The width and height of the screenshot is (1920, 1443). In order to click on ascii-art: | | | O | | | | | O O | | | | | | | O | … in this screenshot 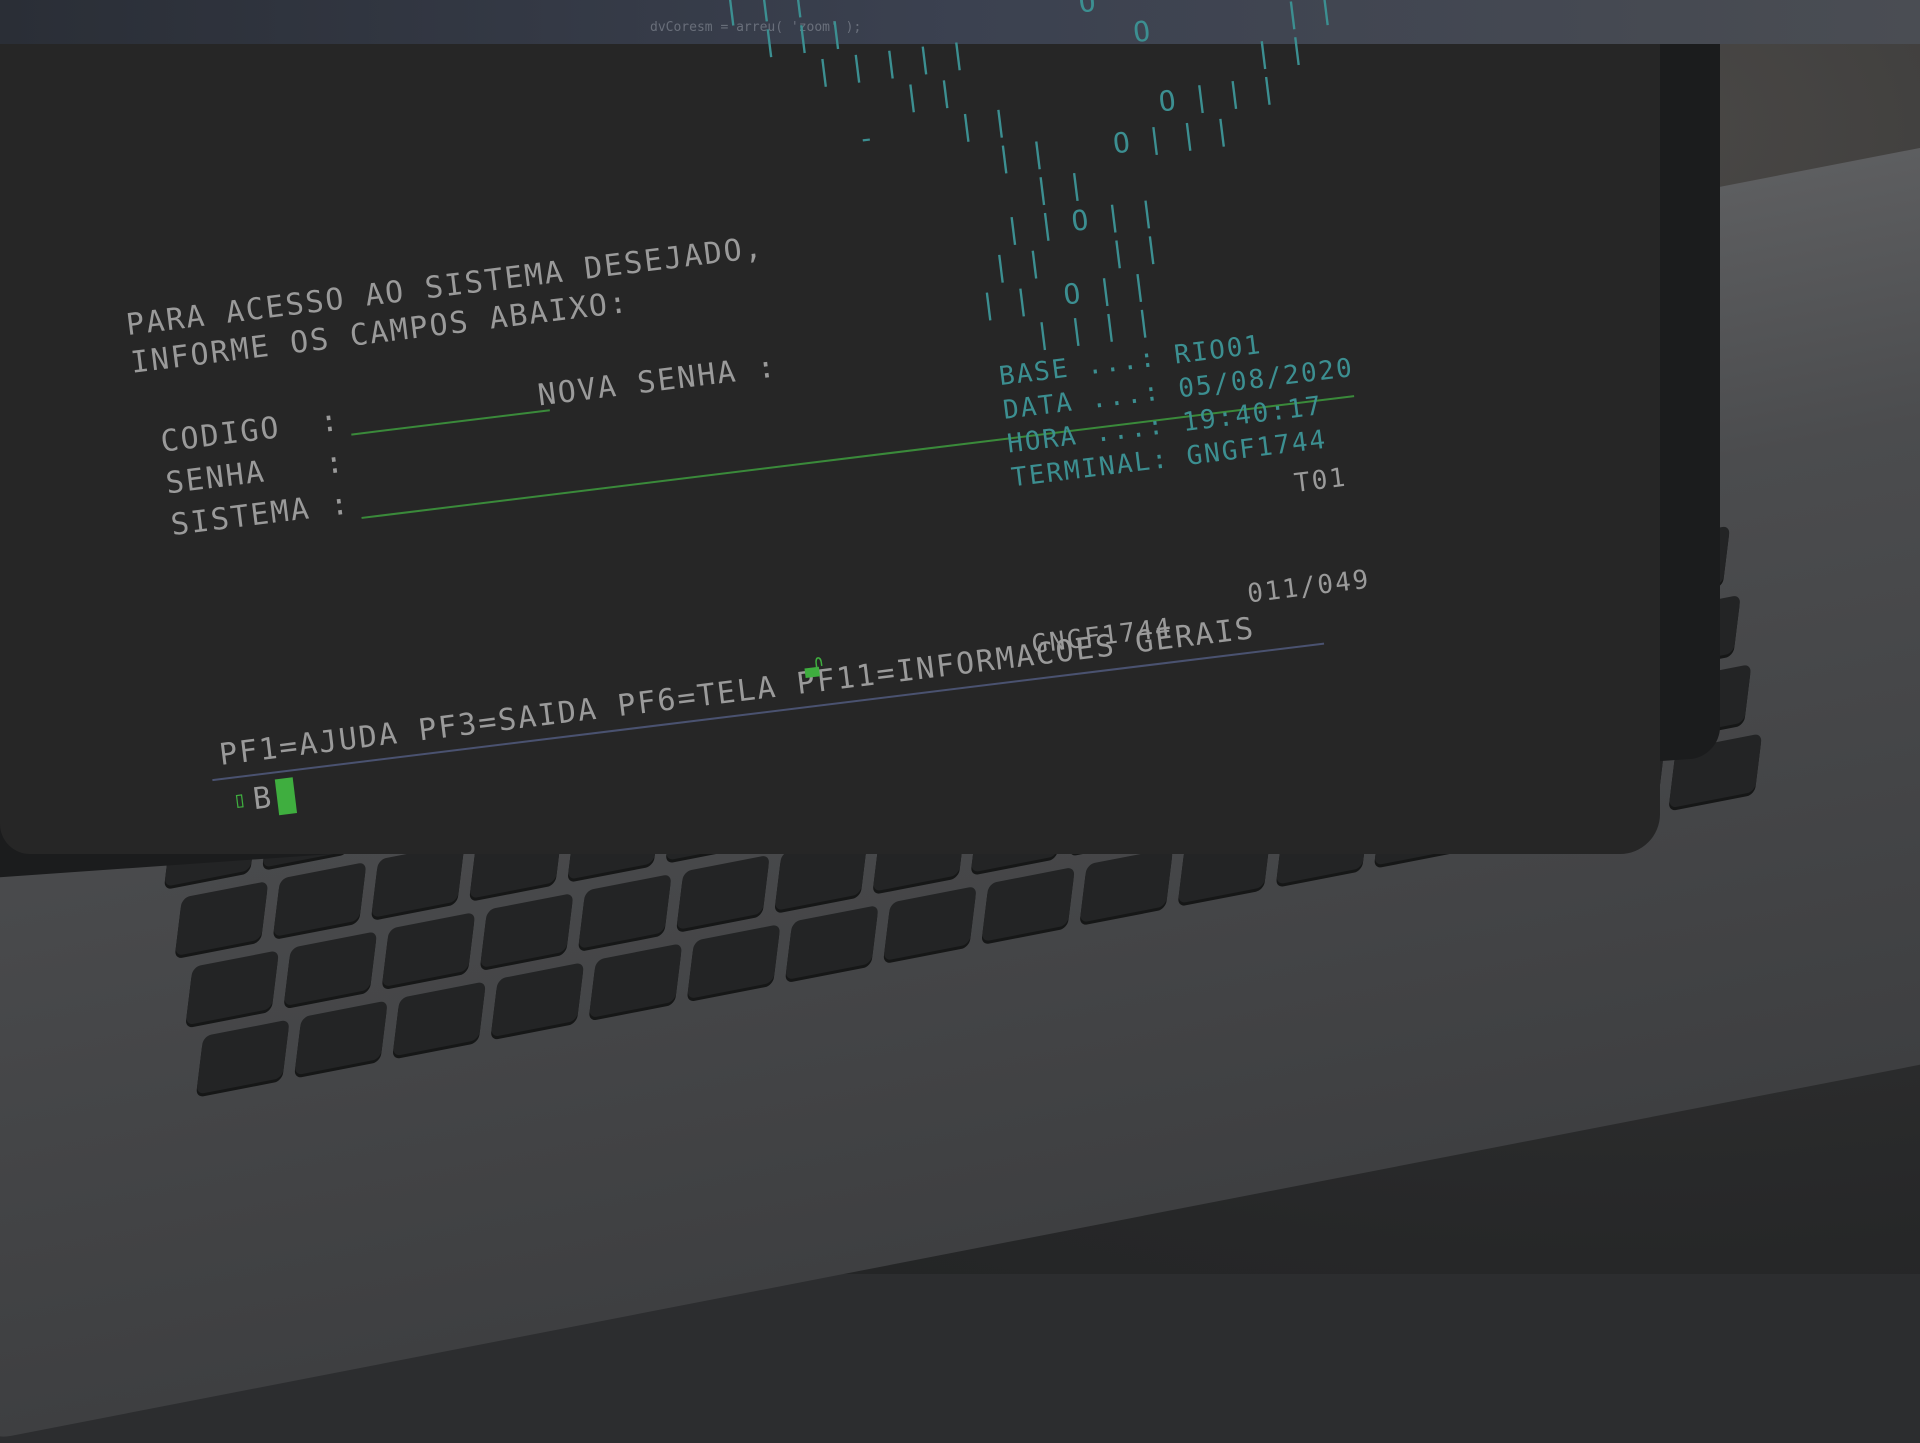, I will do `click(1021, 196)`.